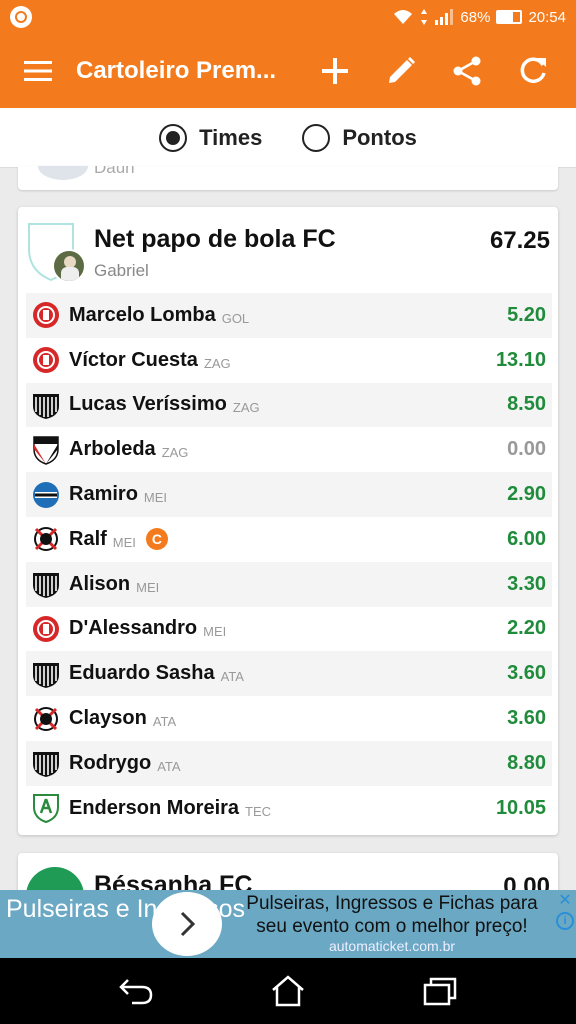  What do you see at coordinates (100, 583) in the screenshot?
I see `player-name: Alison` at bounding box center [100, 583].